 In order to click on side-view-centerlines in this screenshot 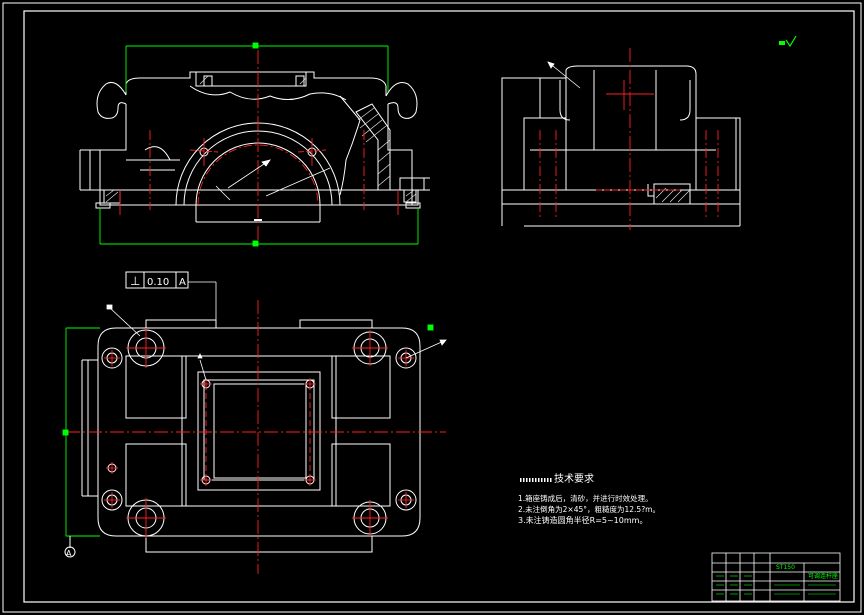, I will do `click(629, 139)`.